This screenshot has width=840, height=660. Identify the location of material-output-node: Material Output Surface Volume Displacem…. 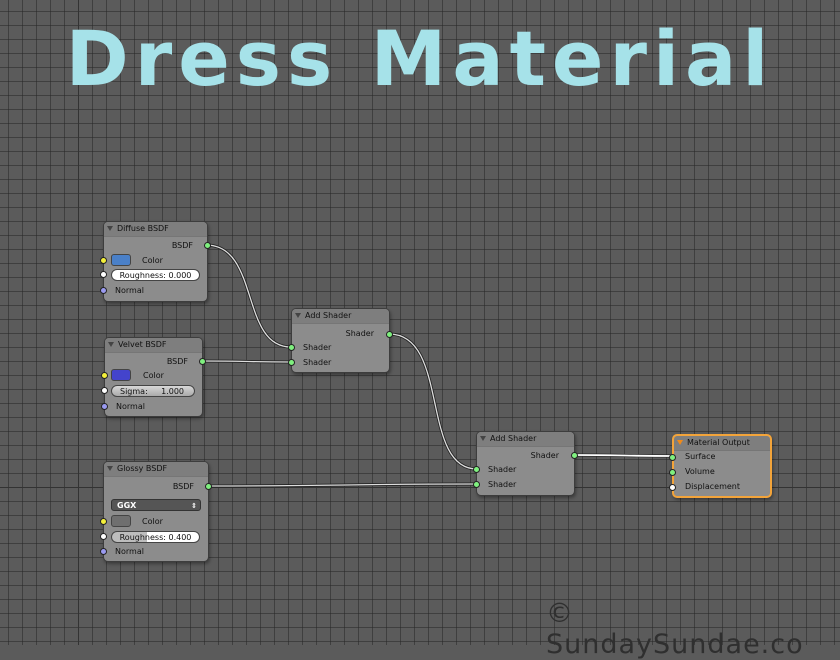
(720, 466).